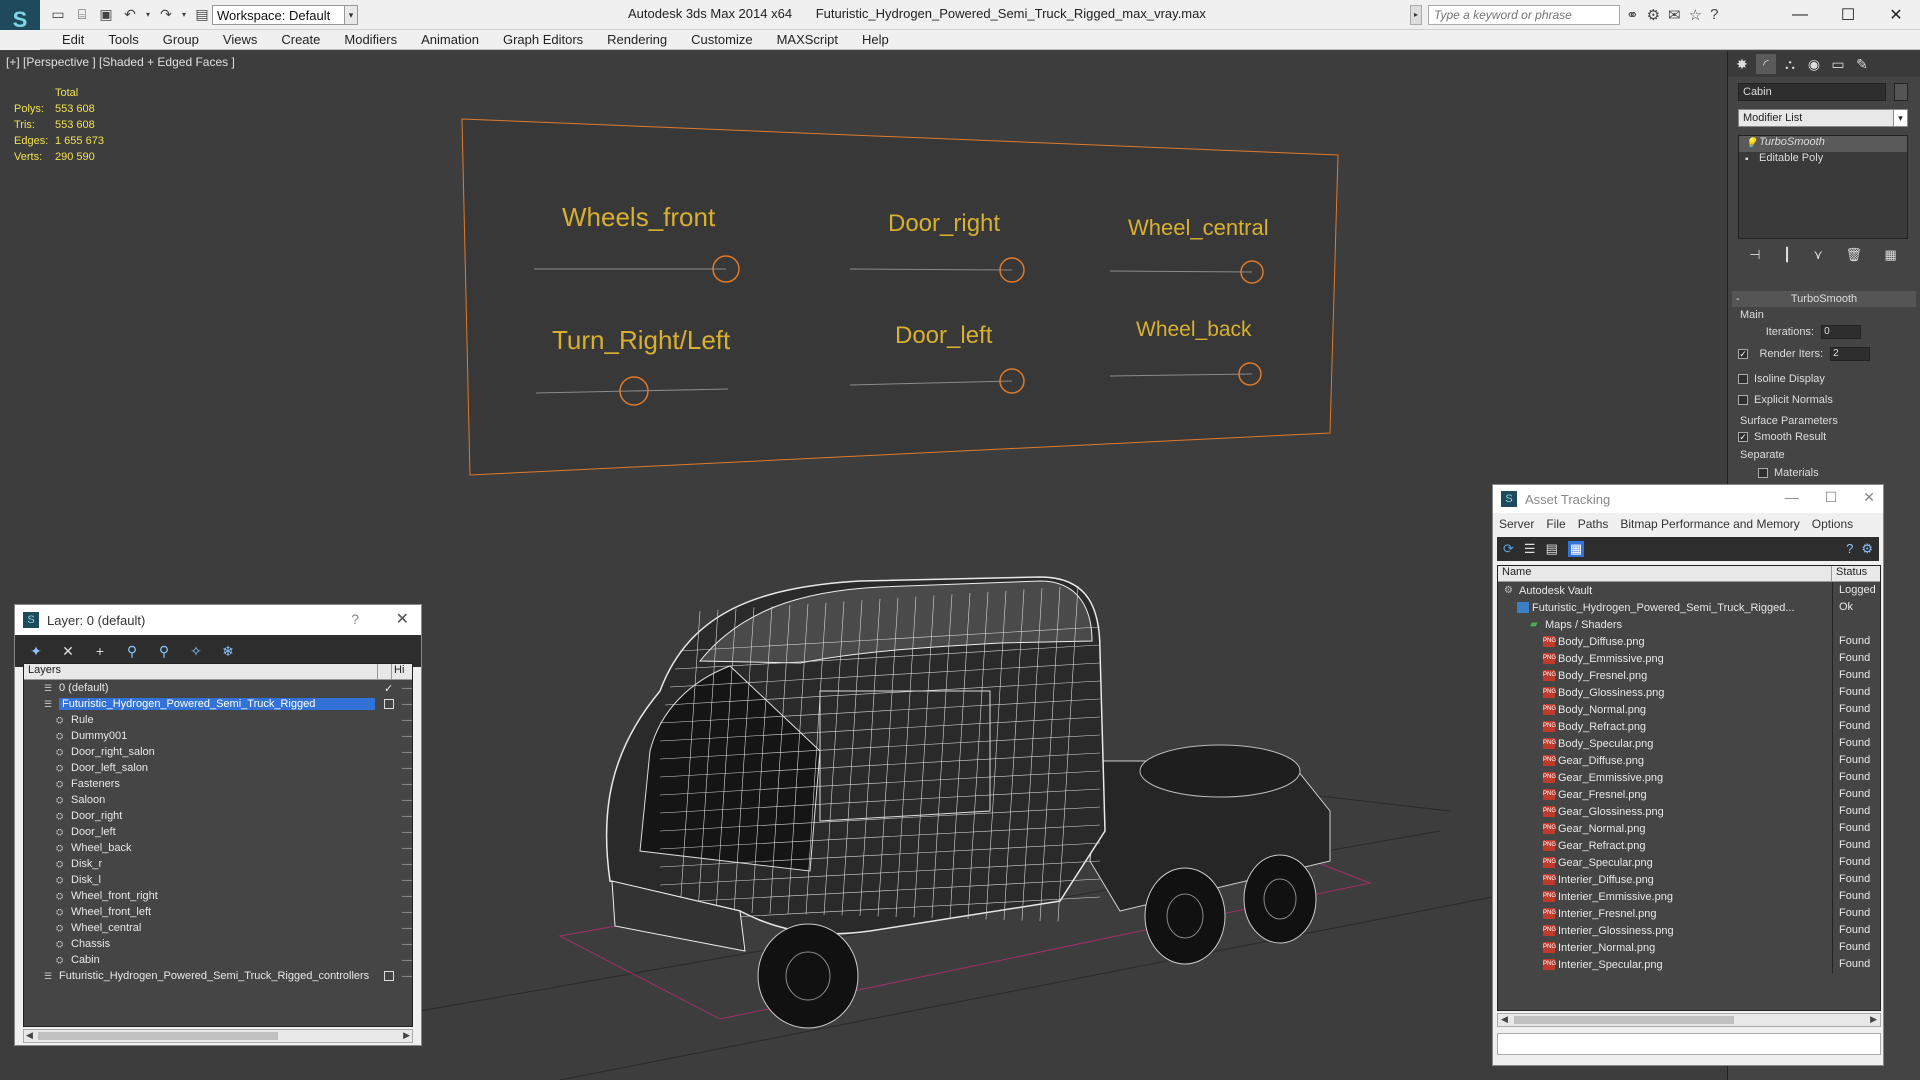 Image resolution: width=1920 pixels, height=1080 pixels. I want to click on asset-row: PNG Interier_Fresnel.png Found, so click(1689, 913).